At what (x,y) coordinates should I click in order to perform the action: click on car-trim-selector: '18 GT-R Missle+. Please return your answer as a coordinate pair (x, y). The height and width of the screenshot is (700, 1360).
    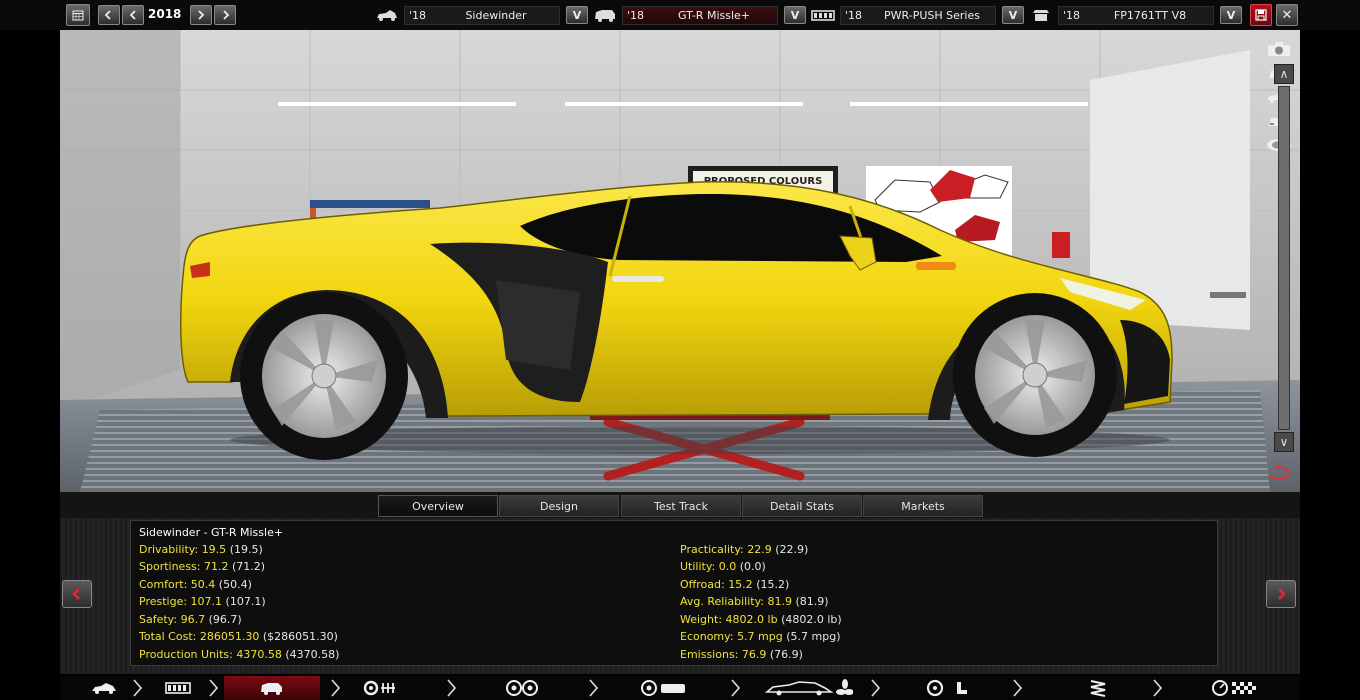
    Looking at the image, I should click on (700, 15).